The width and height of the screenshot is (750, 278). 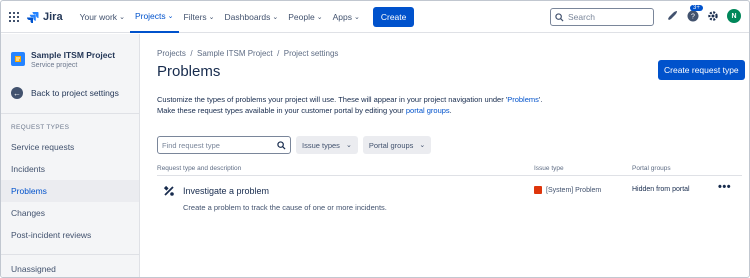 What do you see at coordinates (73, 55) in the screenshot?
I see `project-name: Sample ITSM Project` at bounding box center [73, 55].